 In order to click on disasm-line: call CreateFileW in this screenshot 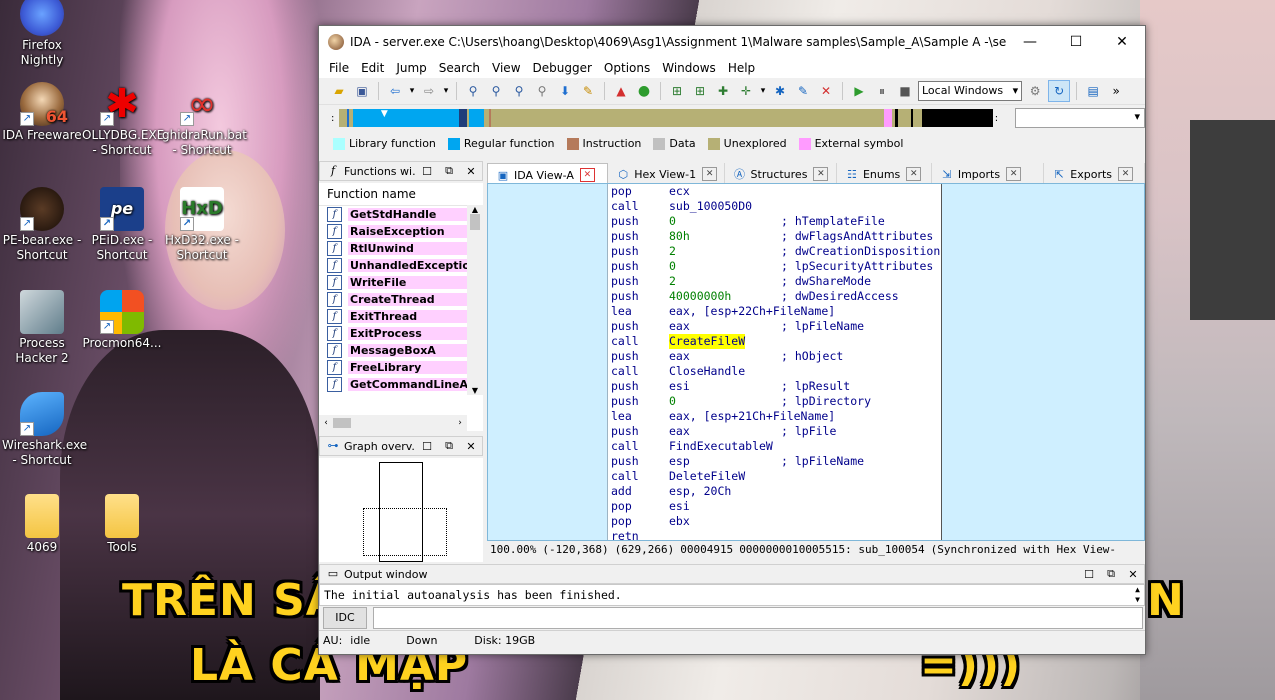, I will do `click(774, 341)`.